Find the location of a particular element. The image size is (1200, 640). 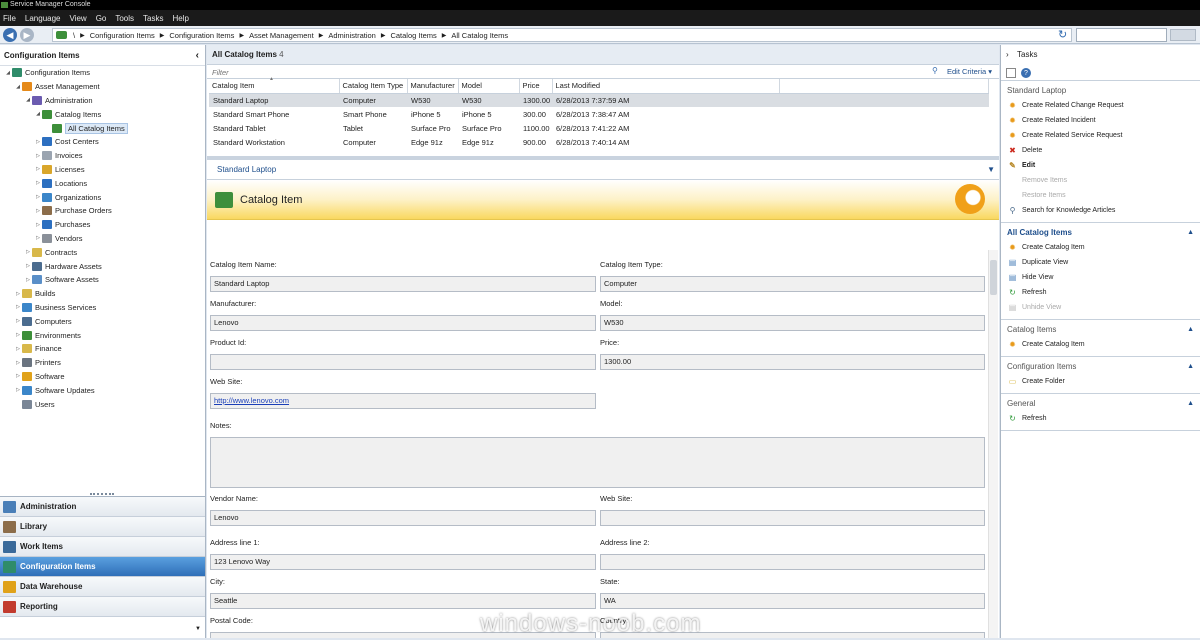

tree-item-purchases: ▷ Purchases is located at coordinates (102, 225).